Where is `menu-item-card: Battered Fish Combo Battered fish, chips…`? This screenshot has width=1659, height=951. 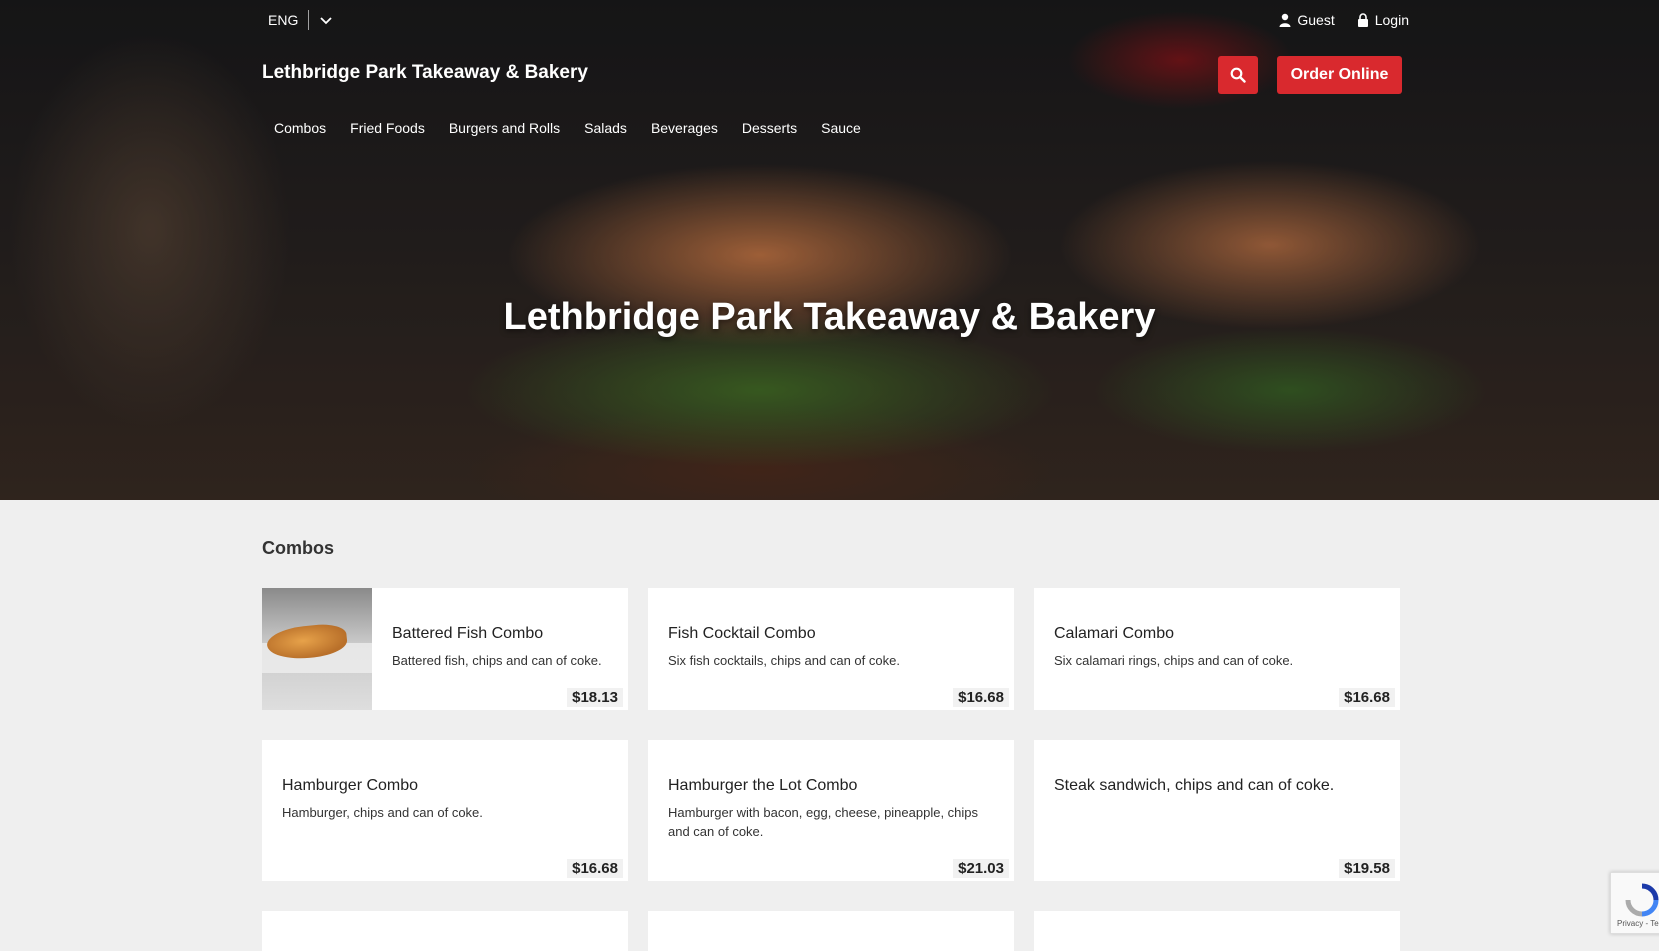 menu-item-card: Battered Fish Combo Battered fish, chips… is located at coordinates (445, 649).